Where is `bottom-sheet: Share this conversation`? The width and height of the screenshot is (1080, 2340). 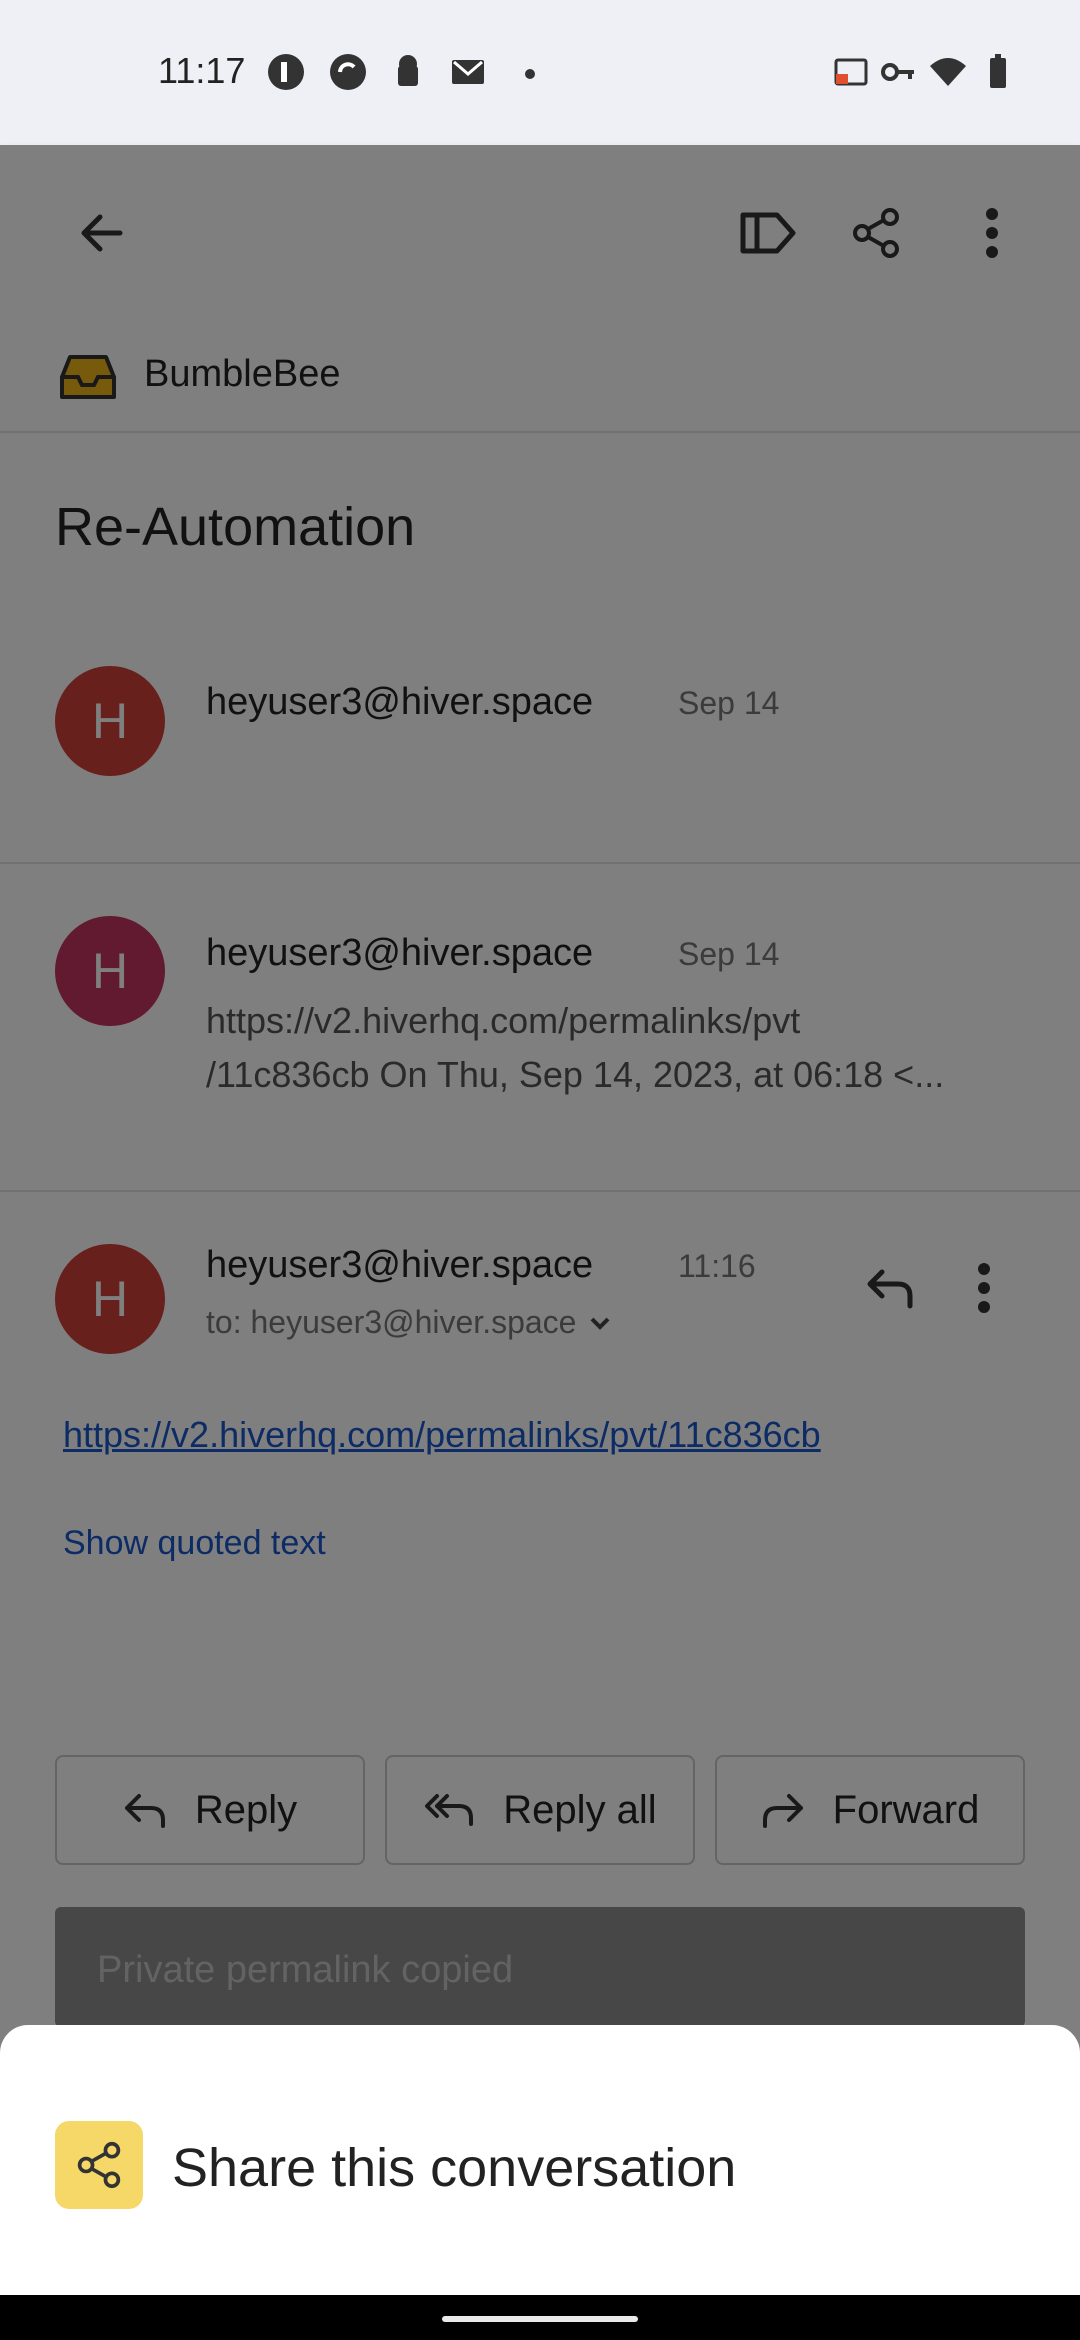
bottom-sheet: Share this conversation is located at coordinates (540, 2160).